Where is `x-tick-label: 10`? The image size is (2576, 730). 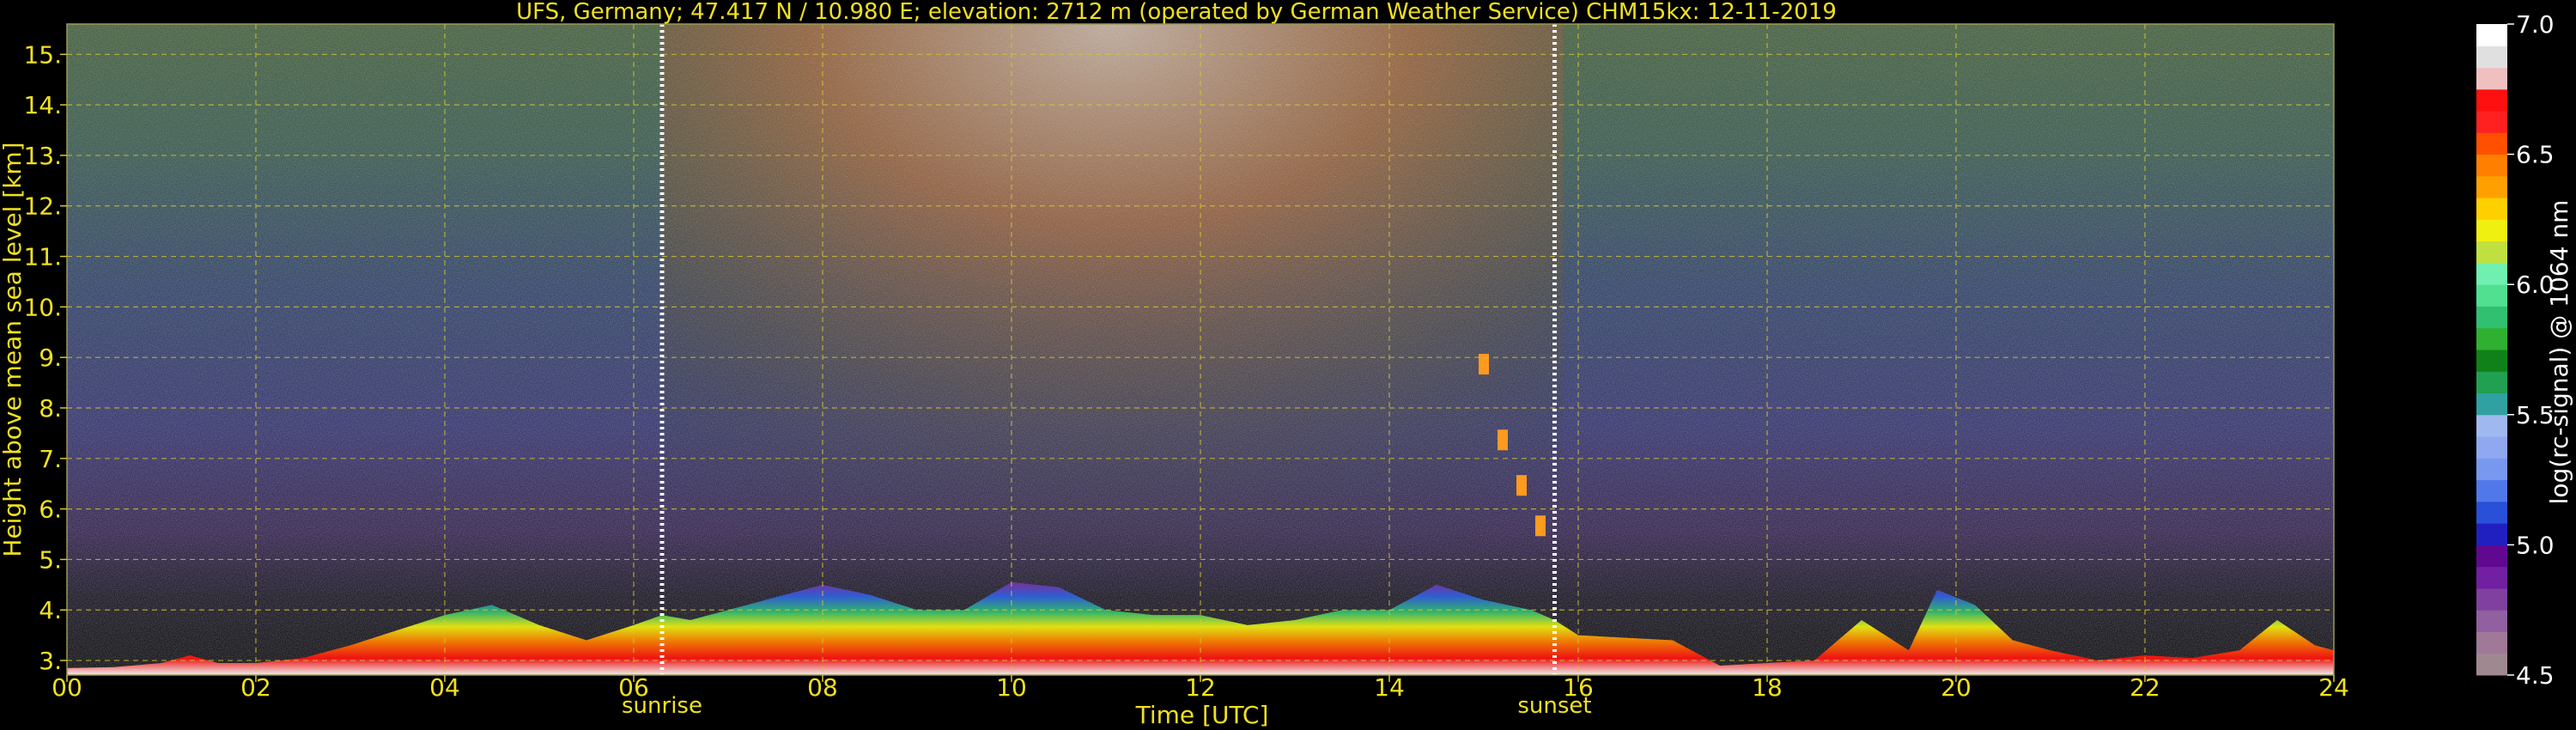 x-tick-label: 10 is located at coordinates (1012, 687).